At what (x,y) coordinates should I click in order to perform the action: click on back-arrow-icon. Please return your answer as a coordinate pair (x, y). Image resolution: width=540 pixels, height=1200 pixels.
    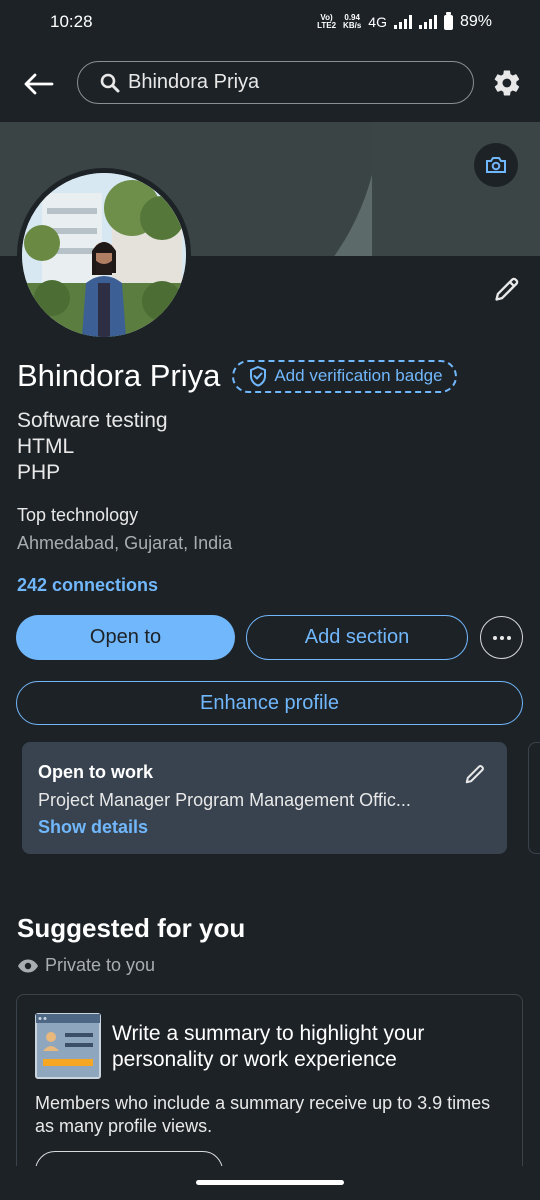
    Looking at the image, I should click on (39, 84).